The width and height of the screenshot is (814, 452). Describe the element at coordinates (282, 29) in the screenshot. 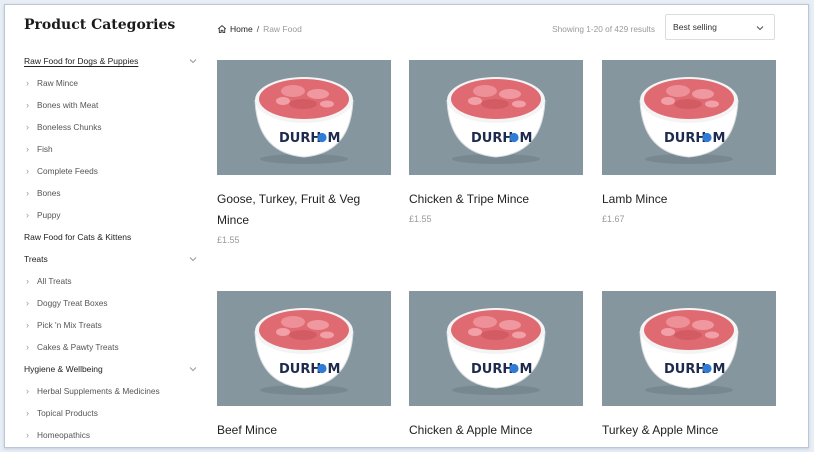

I see `breadcrumb-current: Raw Food` at that location.